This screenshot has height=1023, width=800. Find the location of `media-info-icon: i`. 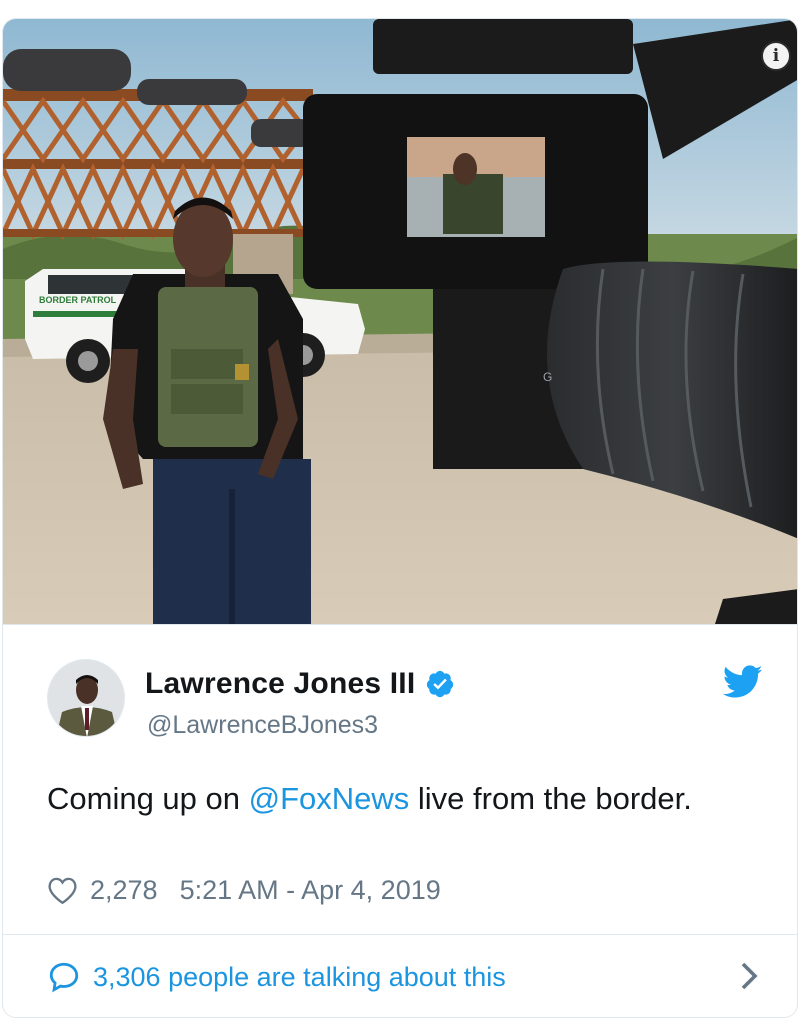

media-info-icon: i is located at coordinates (776, 56).